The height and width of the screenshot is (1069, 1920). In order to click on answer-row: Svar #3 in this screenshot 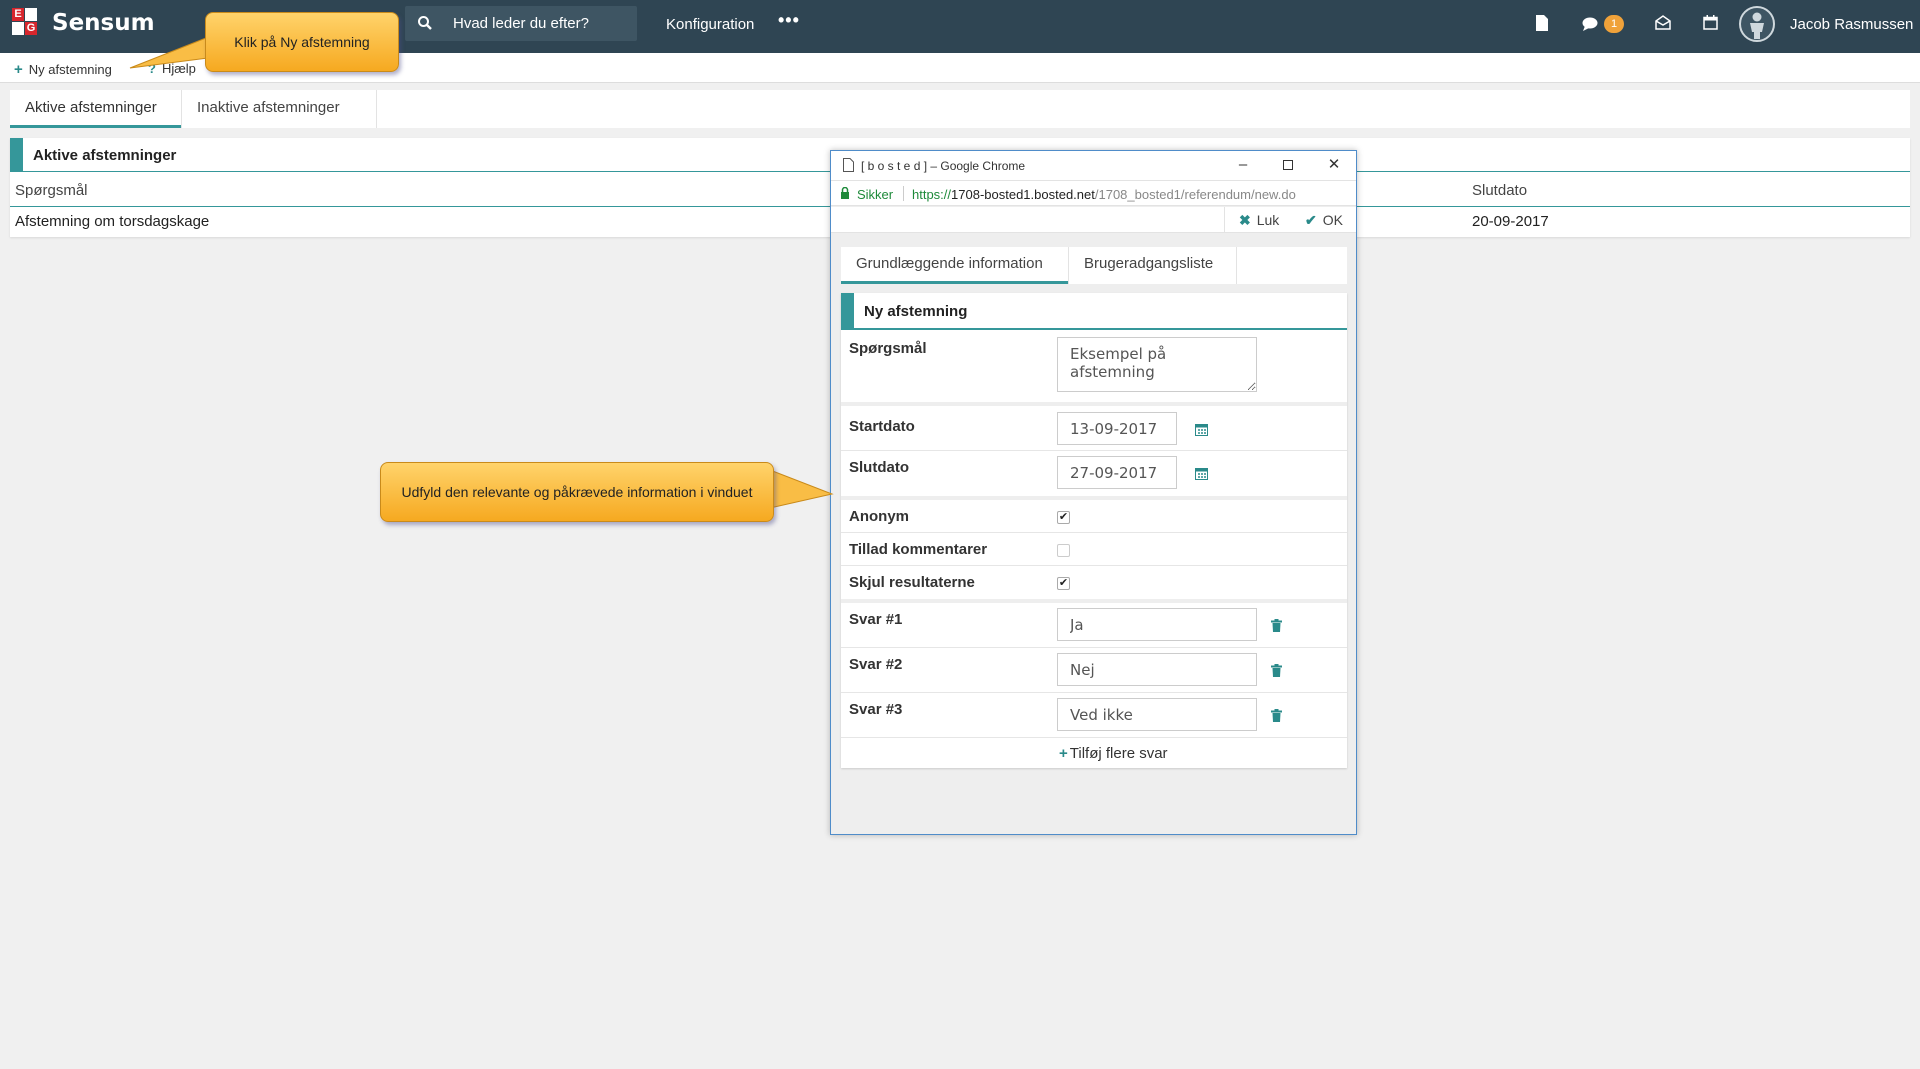, I will do `click(1094, 715)`.